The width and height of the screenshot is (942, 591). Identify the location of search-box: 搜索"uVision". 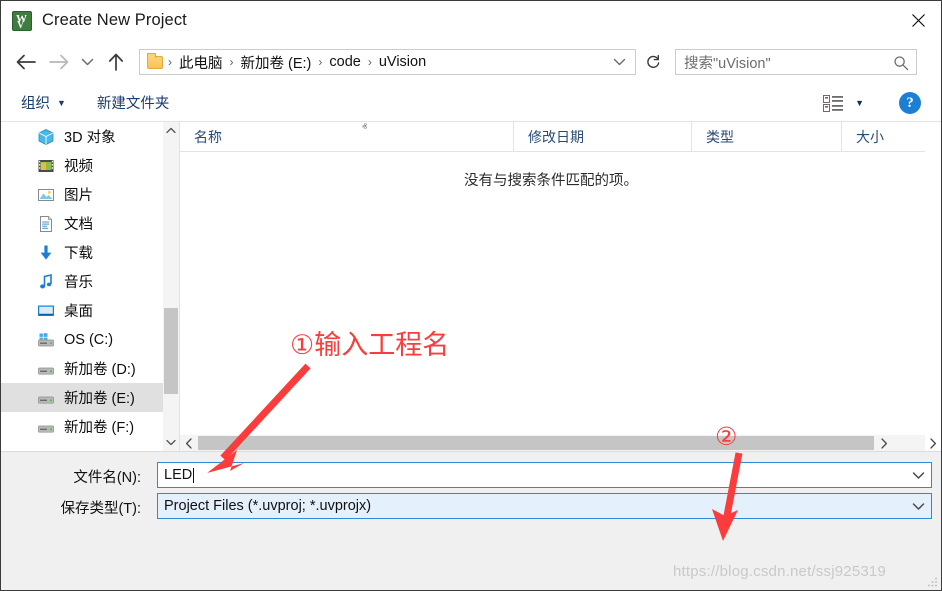
(796, 62).